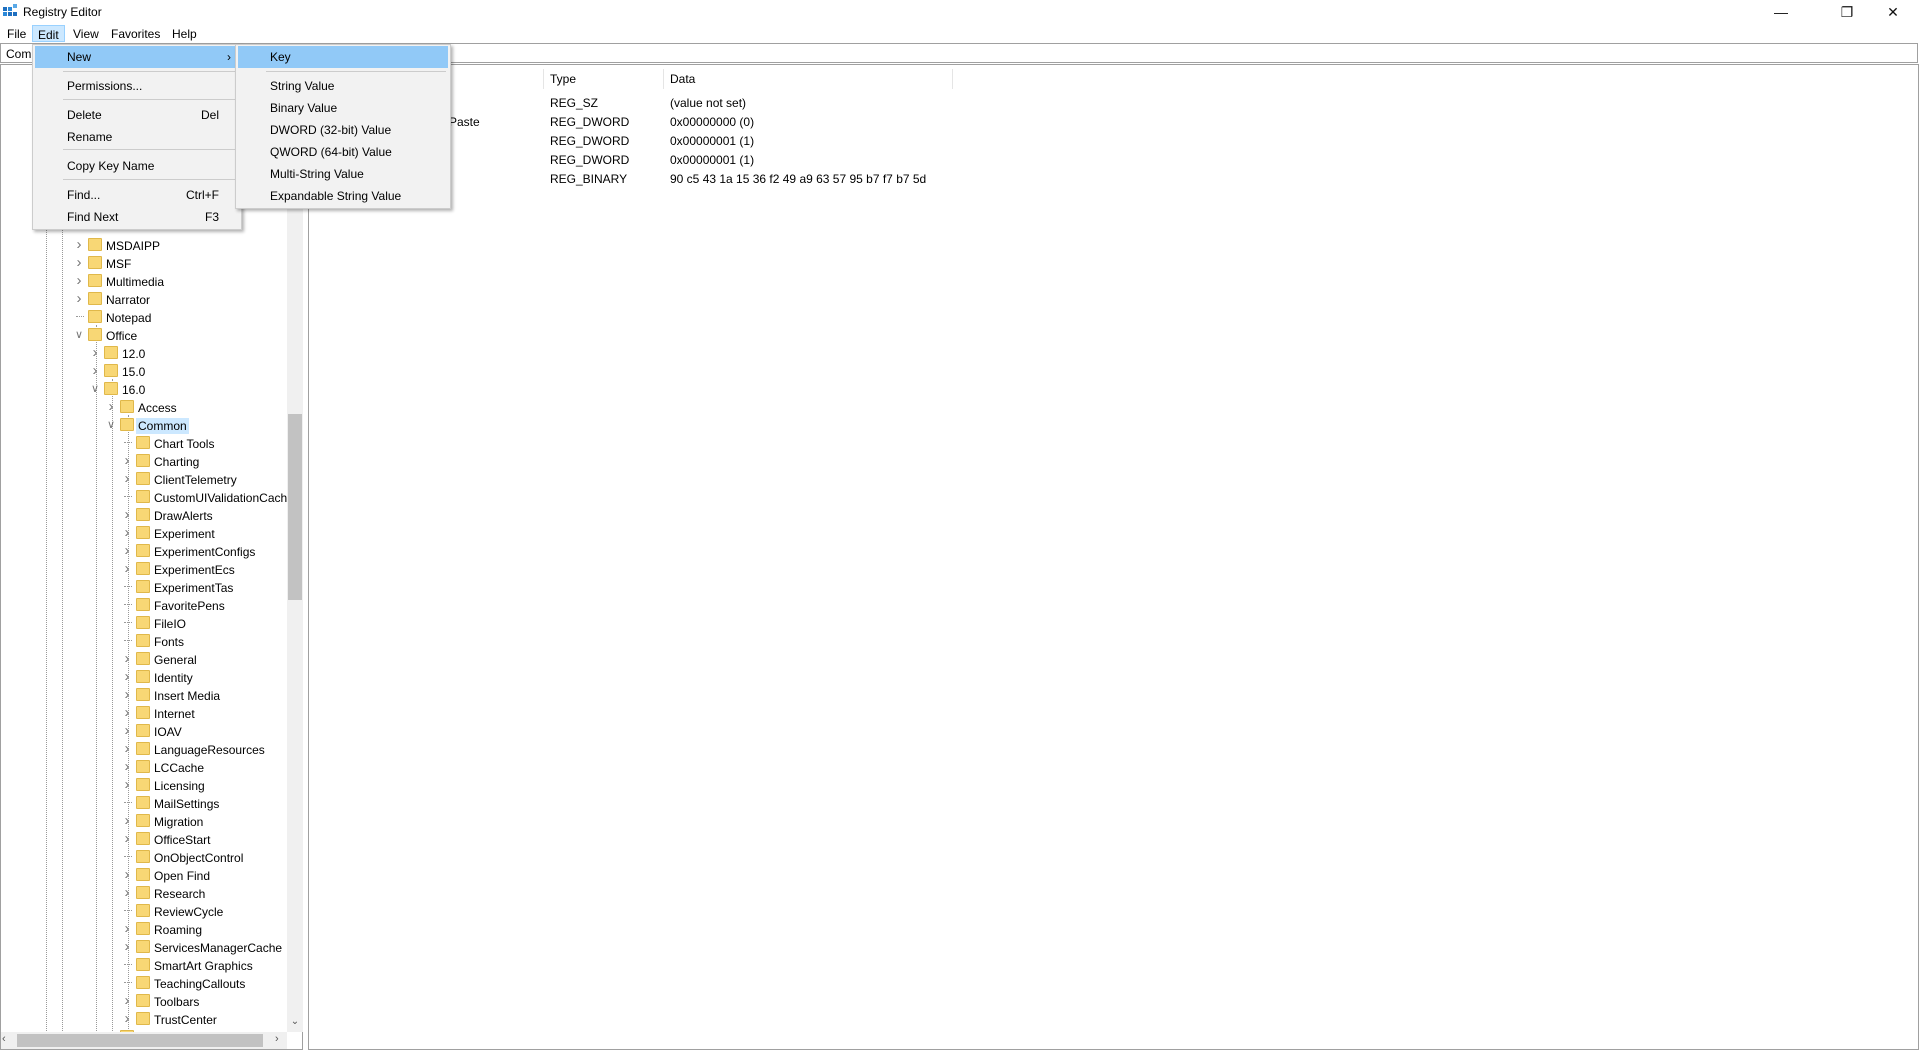 The height and width of the screenshot is (1050, 1920). What do you see at coordinates (146, 281) in the screenshot?
I see `tree-item-multimedia: › Multimedia` at bounding box center [146, 281].